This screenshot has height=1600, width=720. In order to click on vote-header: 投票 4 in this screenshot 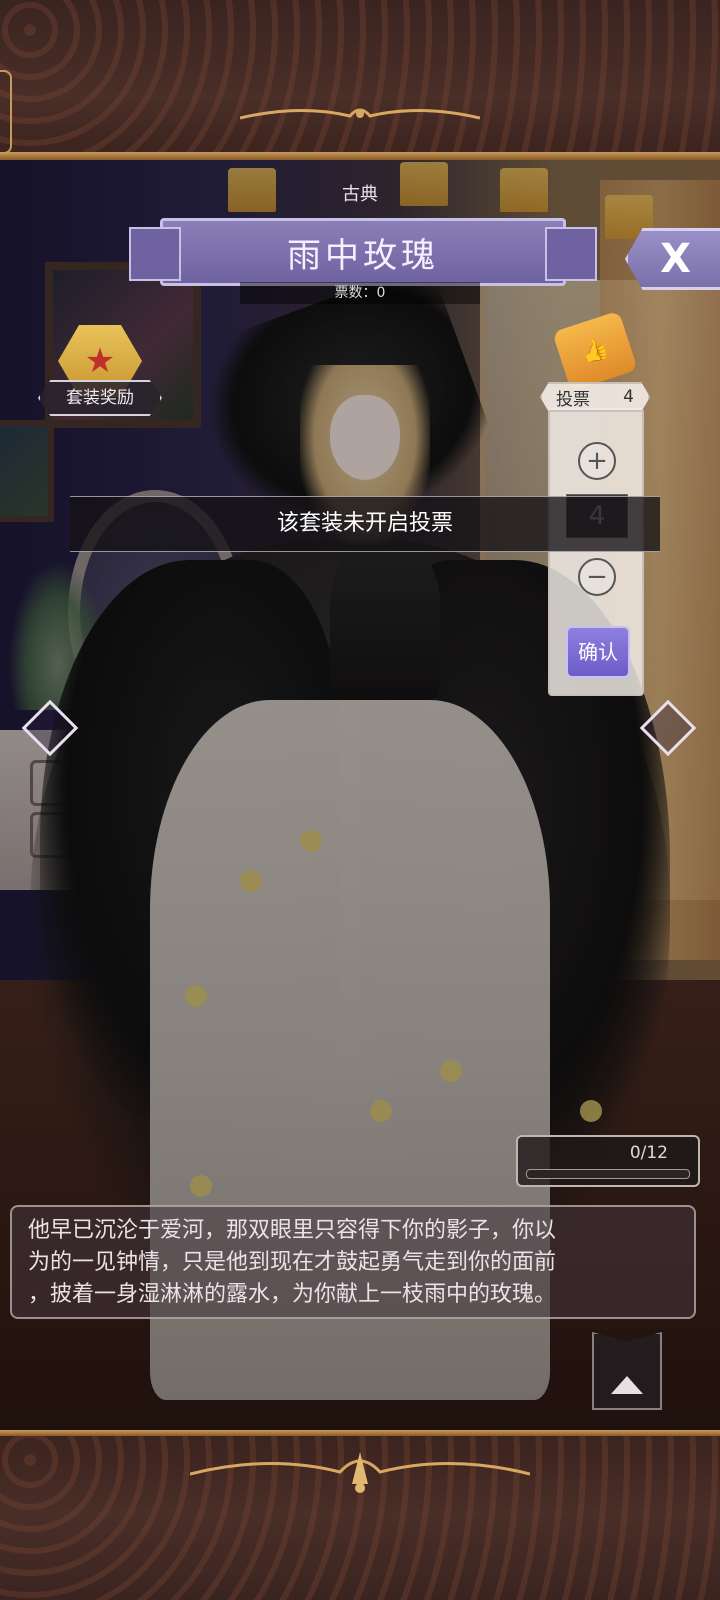, I will do `click(595, 397)`.